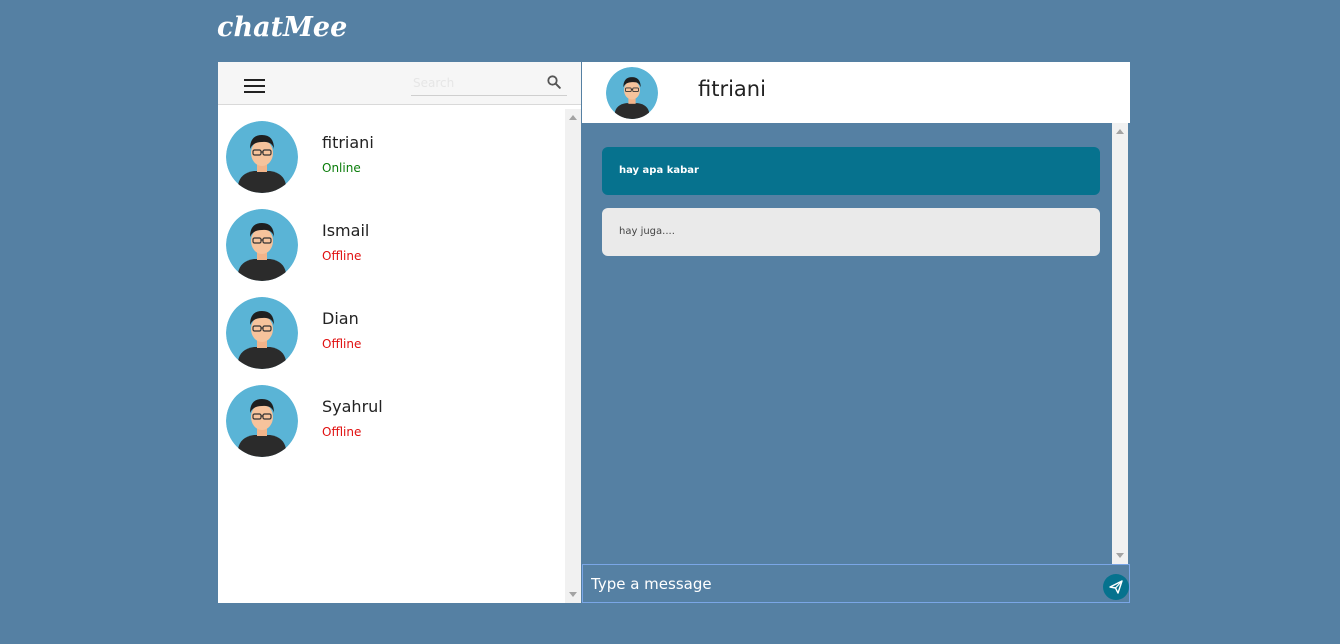 This screenshot has width=1340, height=644. Describe the element at coordinates (282, 27) in the screenshot. I see `app-logo: chatMee` at that location.